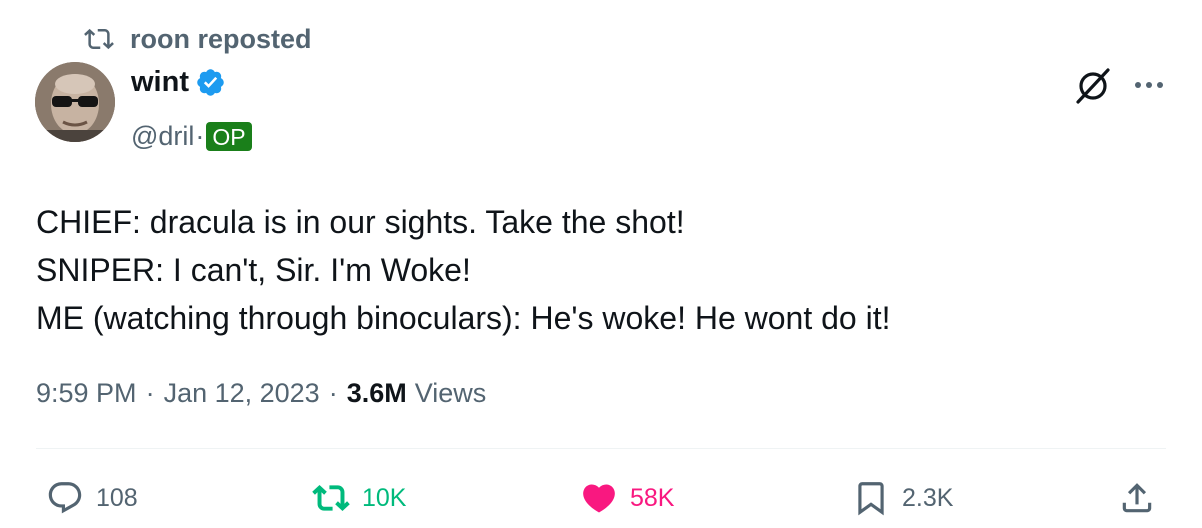 The width and height of the screenshot is (1202, 528). What do you see at coordinates (1149, 85) in the screenshot?
I see `more-options-icon` at bounding box center [1149, 85].